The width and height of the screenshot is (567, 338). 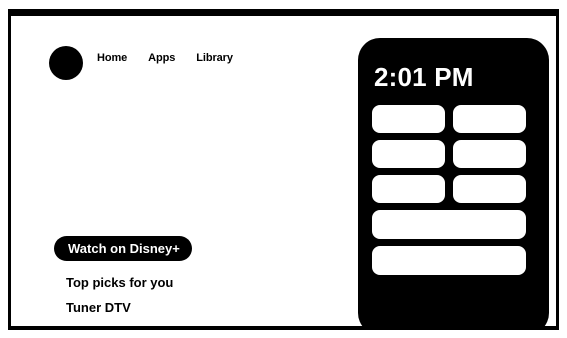 I want to click on watch-on-disney-button: Watch on Disney+, so click(x=123, y=248).